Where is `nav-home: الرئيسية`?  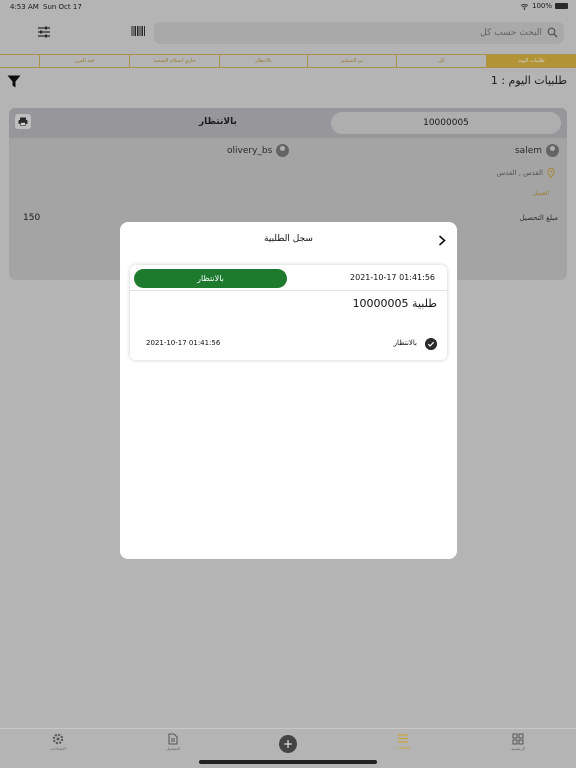
nav-home: الرئيسية is located at coordinates (518, 742).